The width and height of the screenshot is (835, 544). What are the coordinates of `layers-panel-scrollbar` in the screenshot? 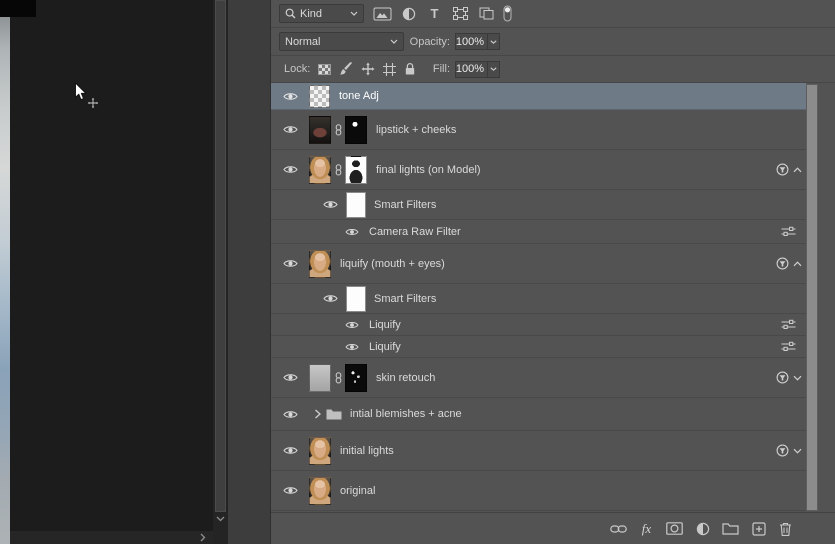 It's located at (812, 297).